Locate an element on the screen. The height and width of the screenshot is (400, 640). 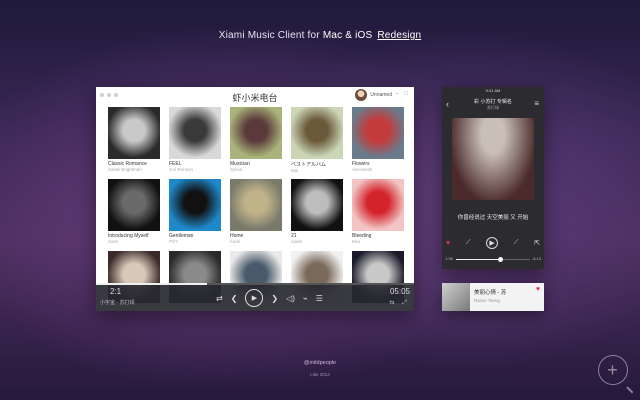
album-tile: FEEL Jon Ronson is located at coordinates (195, 139).